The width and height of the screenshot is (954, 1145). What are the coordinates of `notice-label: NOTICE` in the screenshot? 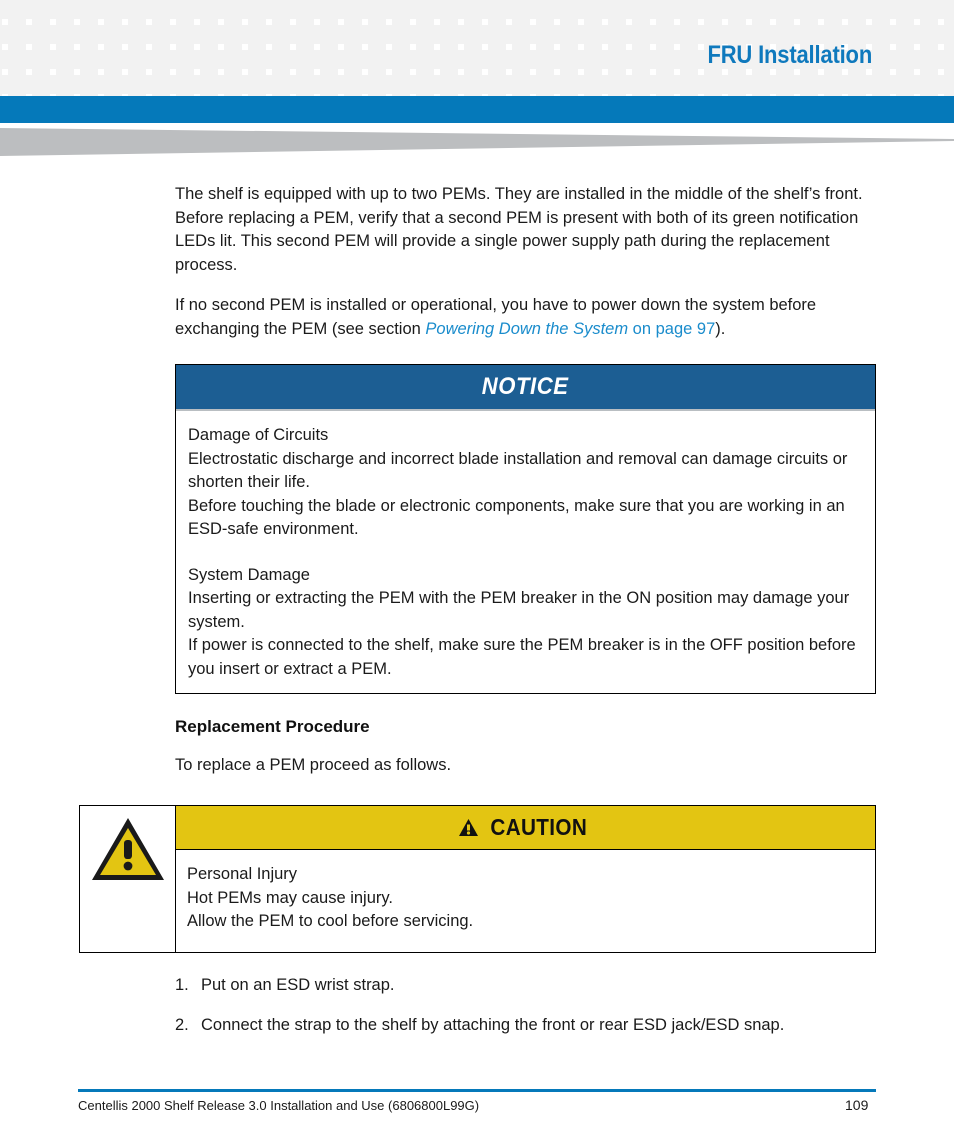 It's located at (525, 386).